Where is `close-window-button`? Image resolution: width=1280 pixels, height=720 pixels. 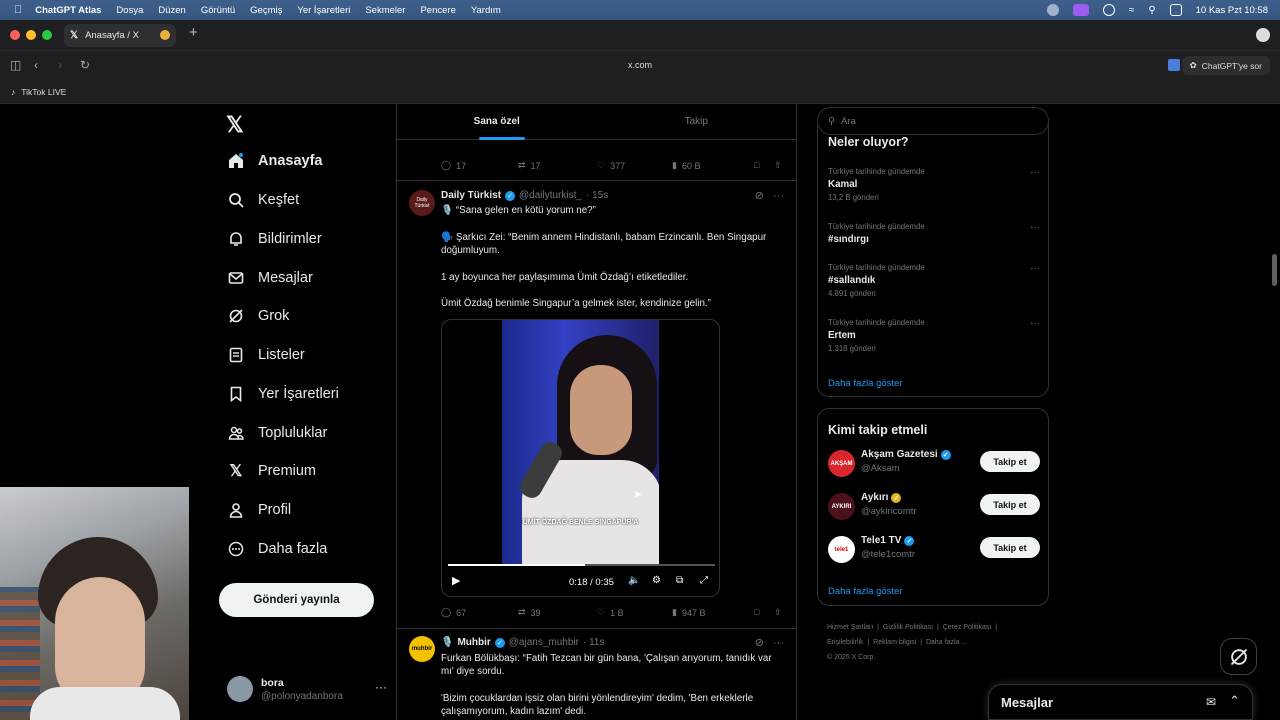
close-window-button is located at coordinates (15, 35).